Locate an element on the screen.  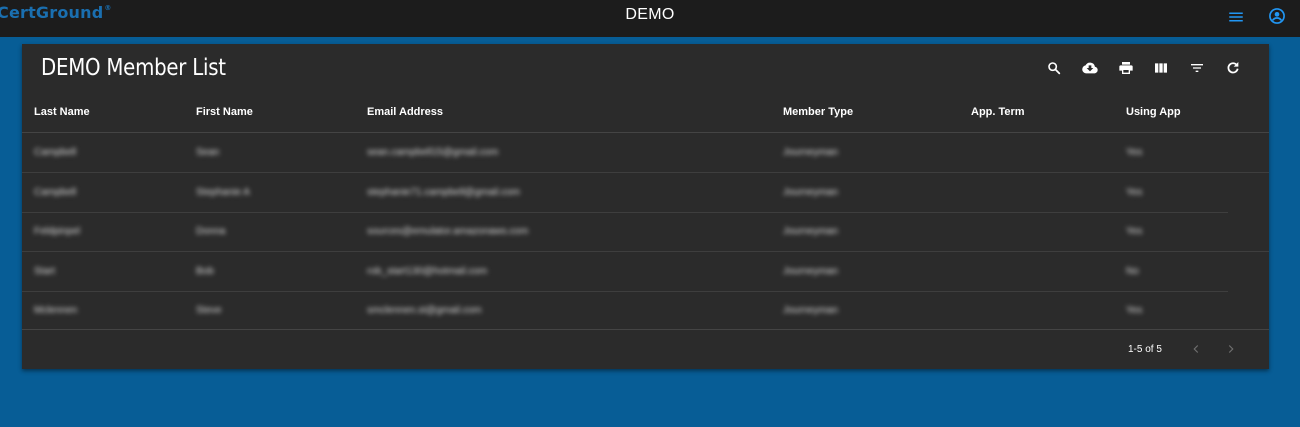
cell-last-name: Mclennen is located at coordinates (56, 310).